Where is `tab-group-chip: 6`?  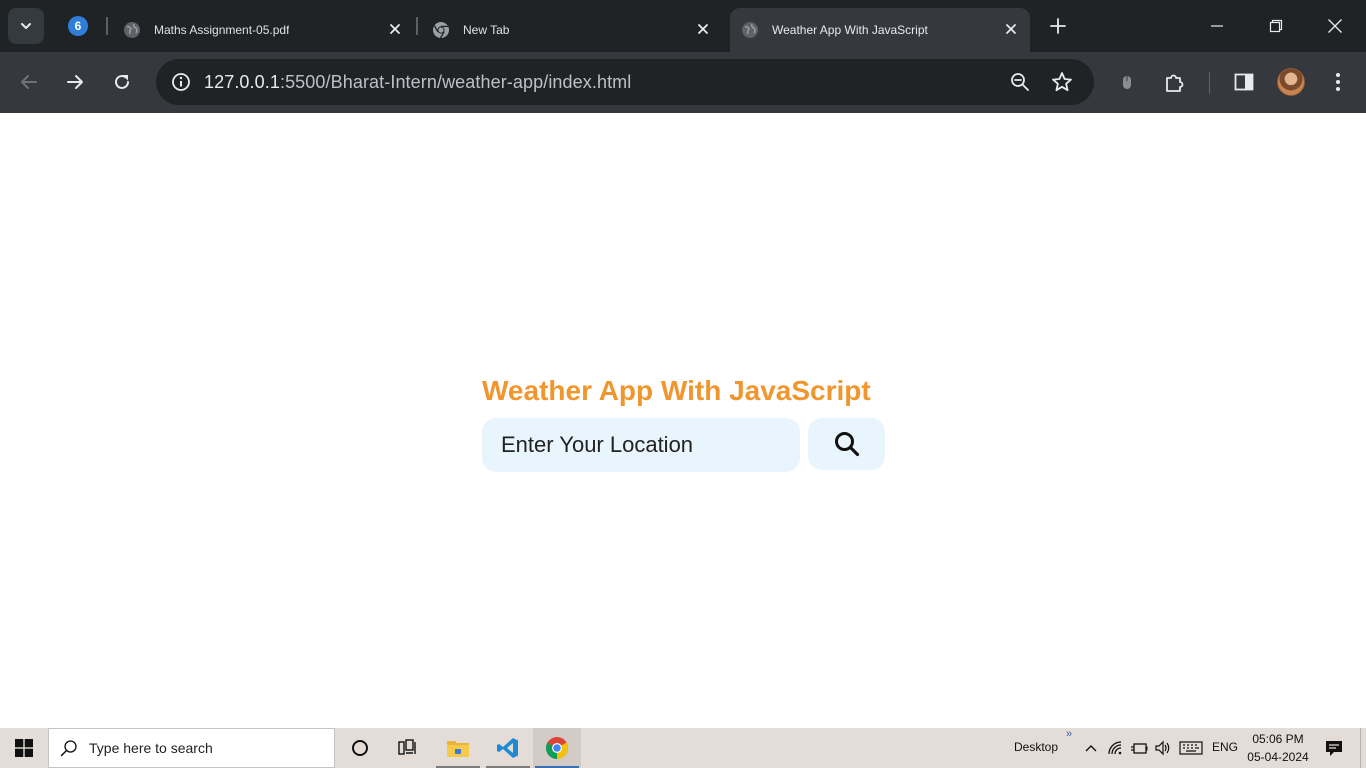
tab-group-chip: 6 is located at coordinates (78, 26).